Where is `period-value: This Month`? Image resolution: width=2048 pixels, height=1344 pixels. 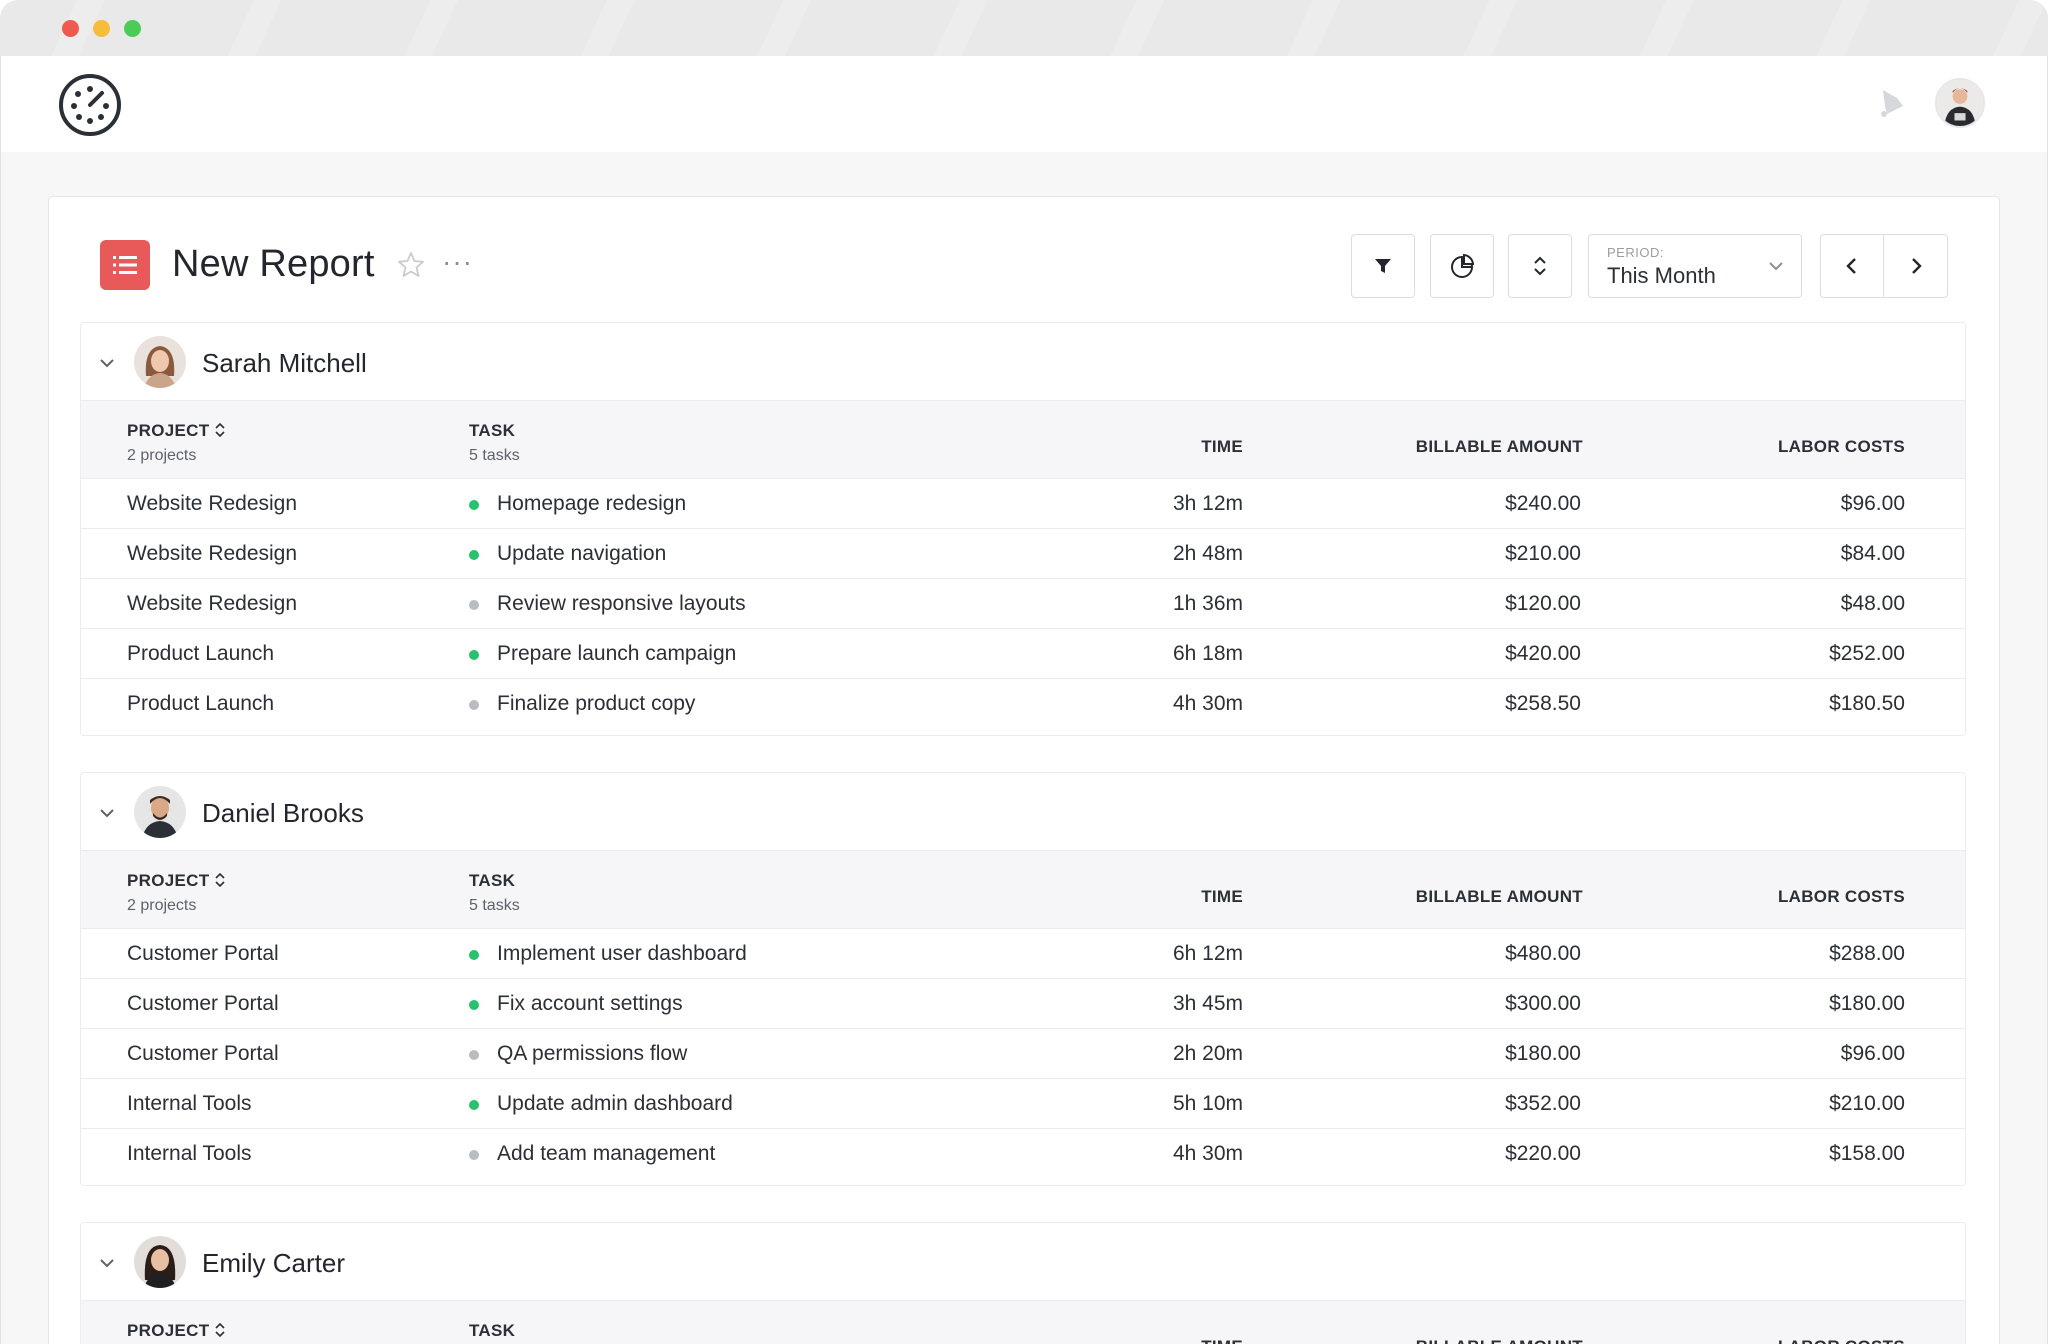 period-value: This Month is located at coordinates (1661, 275).